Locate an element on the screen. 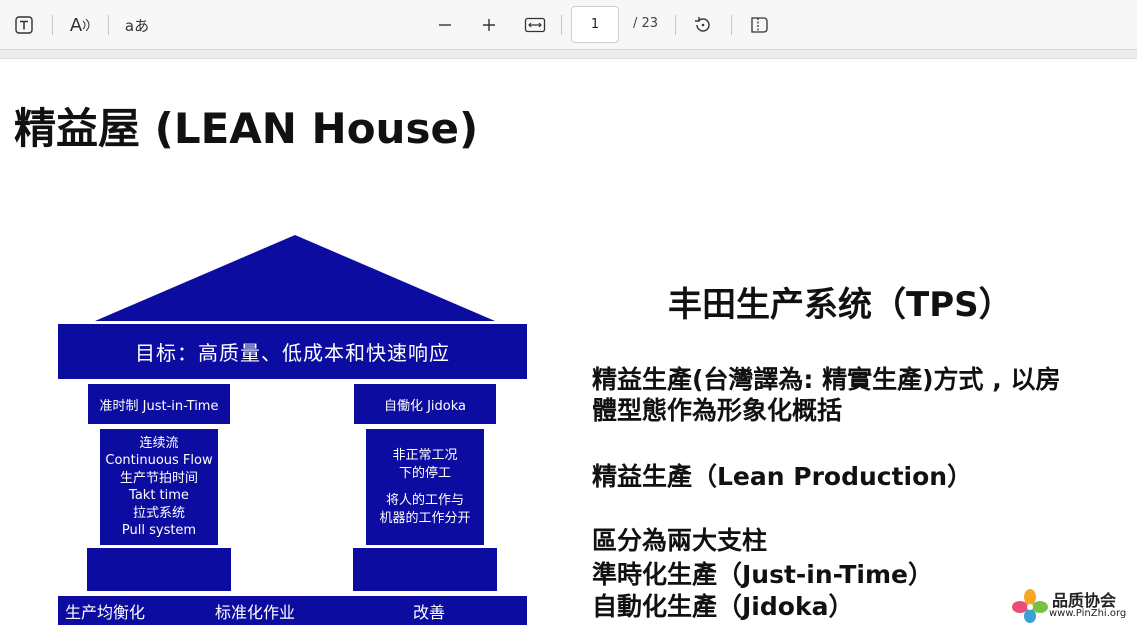 Image resolution: width=1137 pixels, height=625 pixels. toolbar-separator-strip is located at coordinates (568, 54).